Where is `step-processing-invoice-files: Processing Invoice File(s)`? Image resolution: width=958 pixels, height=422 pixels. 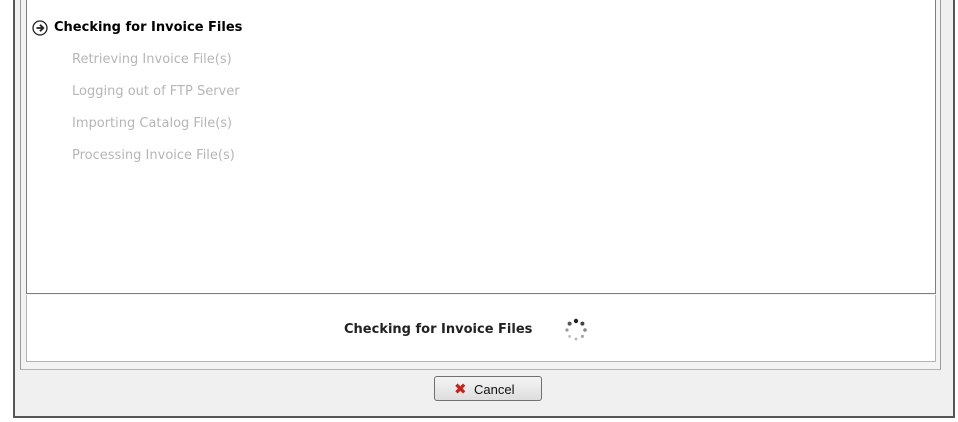
step-processing-invoice-files: Processing Invoice File(s) is located at coordinates (153, 155).